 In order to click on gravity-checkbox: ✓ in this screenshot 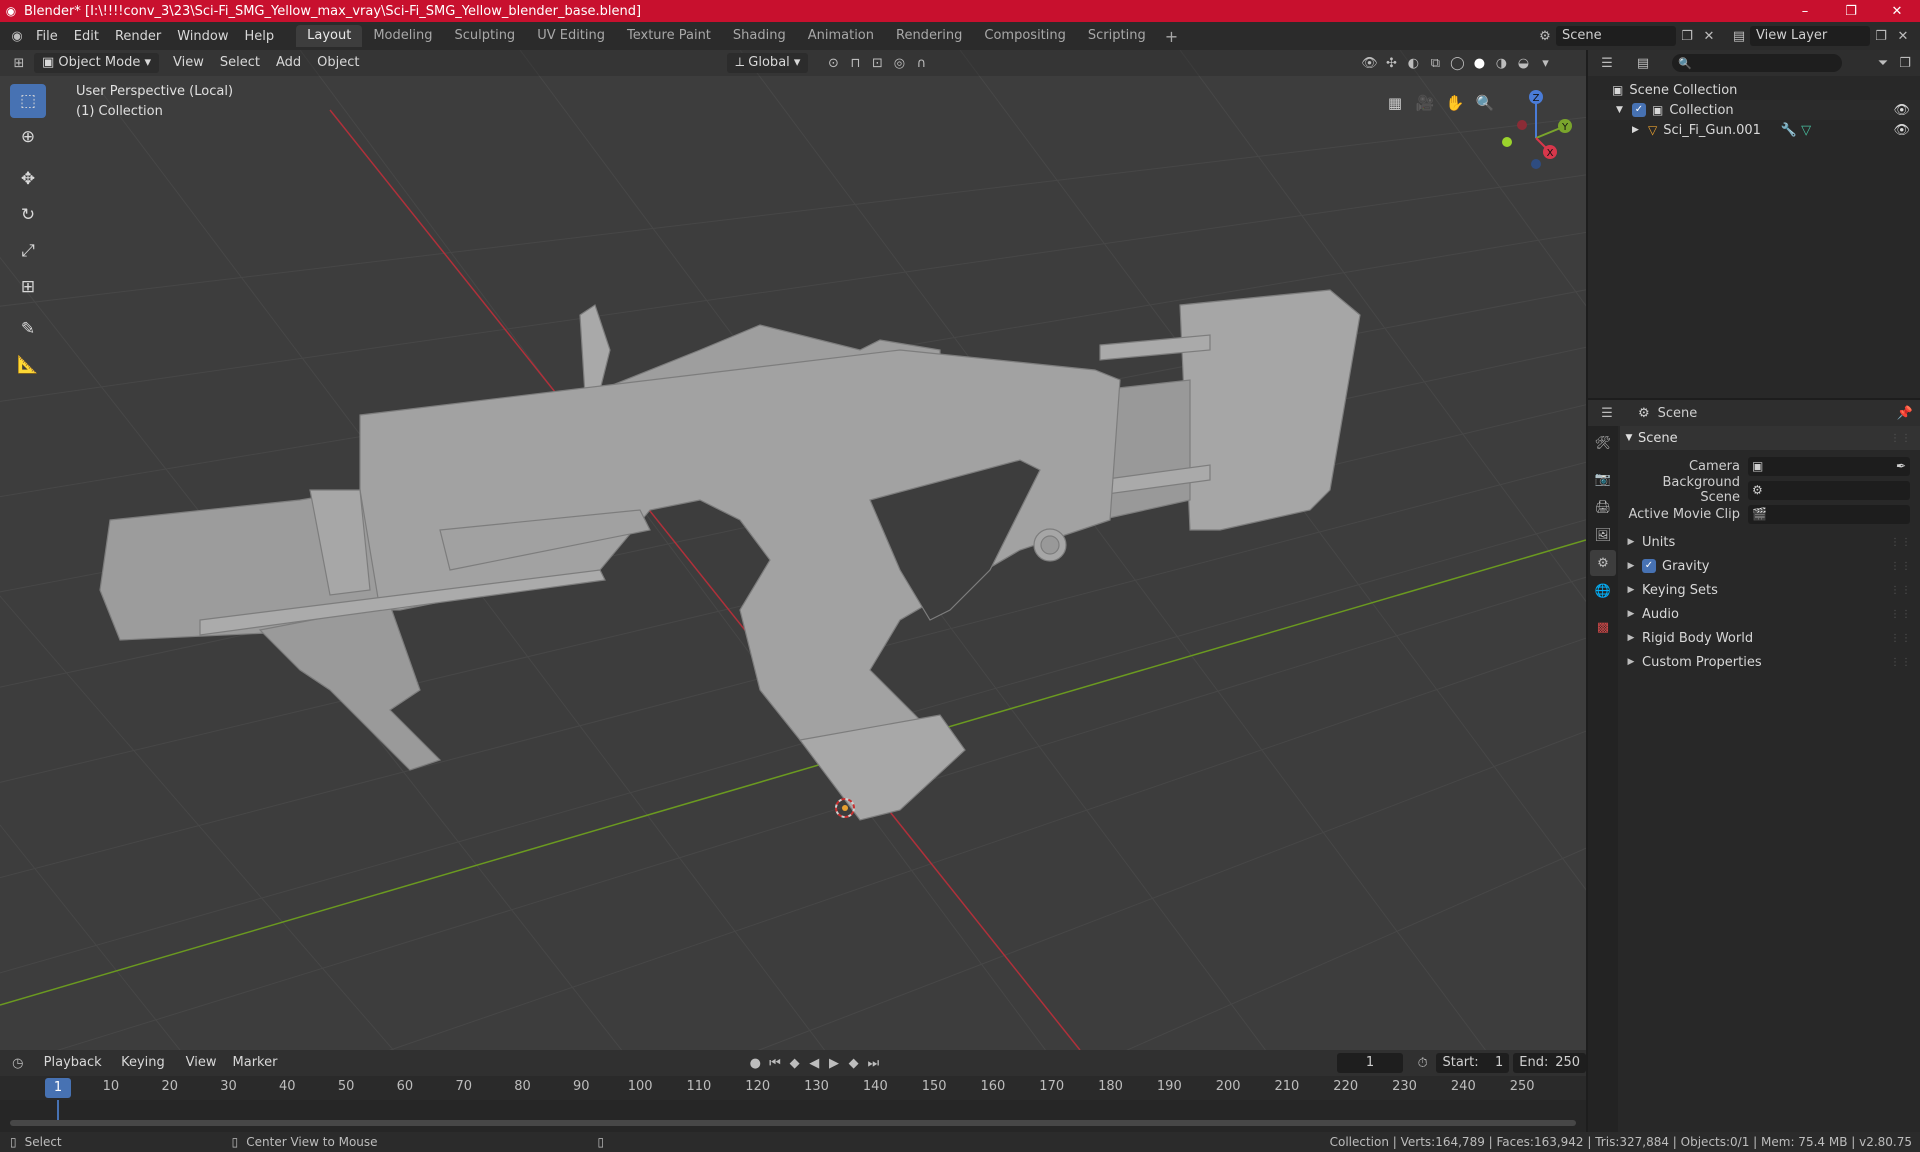, I will do `click(1649, 566)`.